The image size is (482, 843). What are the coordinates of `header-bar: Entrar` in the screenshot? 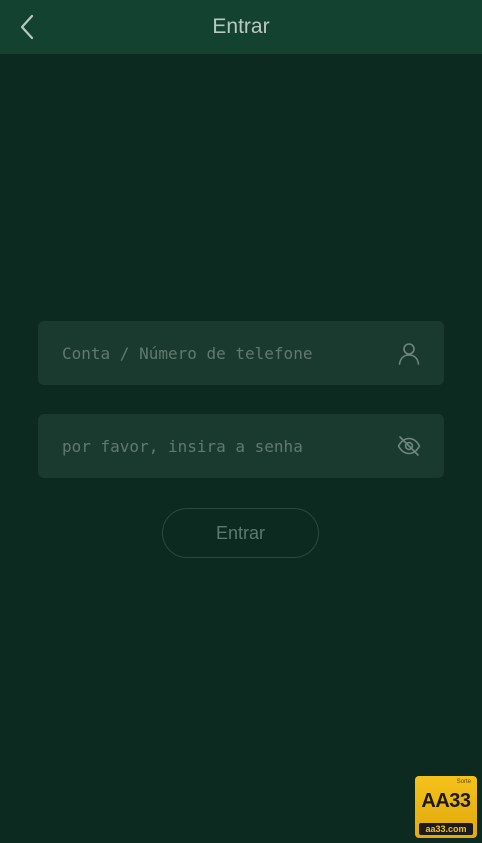 It's located at (241, 27).